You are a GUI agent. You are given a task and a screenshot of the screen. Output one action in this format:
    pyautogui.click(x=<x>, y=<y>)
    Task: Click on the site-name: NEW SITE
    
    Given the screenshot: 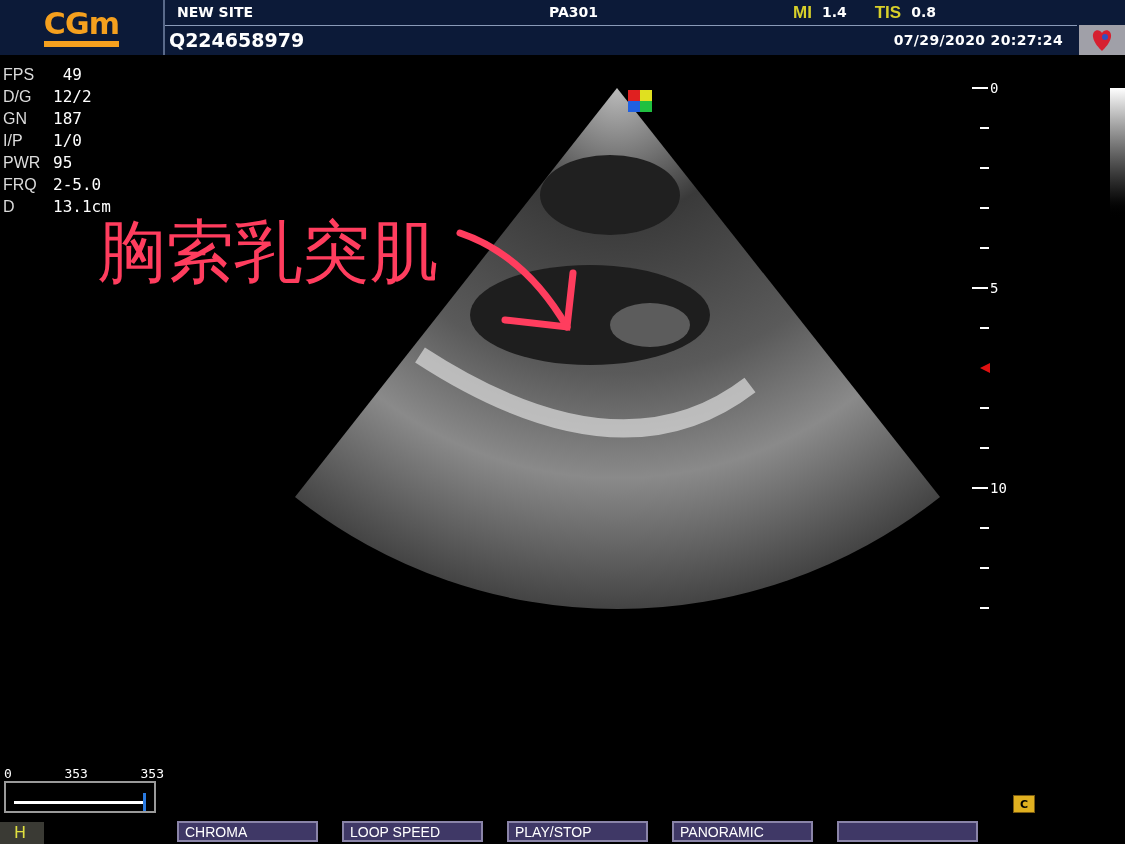 What is the action you would take?
    pyautogui.click(x=215, y=12)
    